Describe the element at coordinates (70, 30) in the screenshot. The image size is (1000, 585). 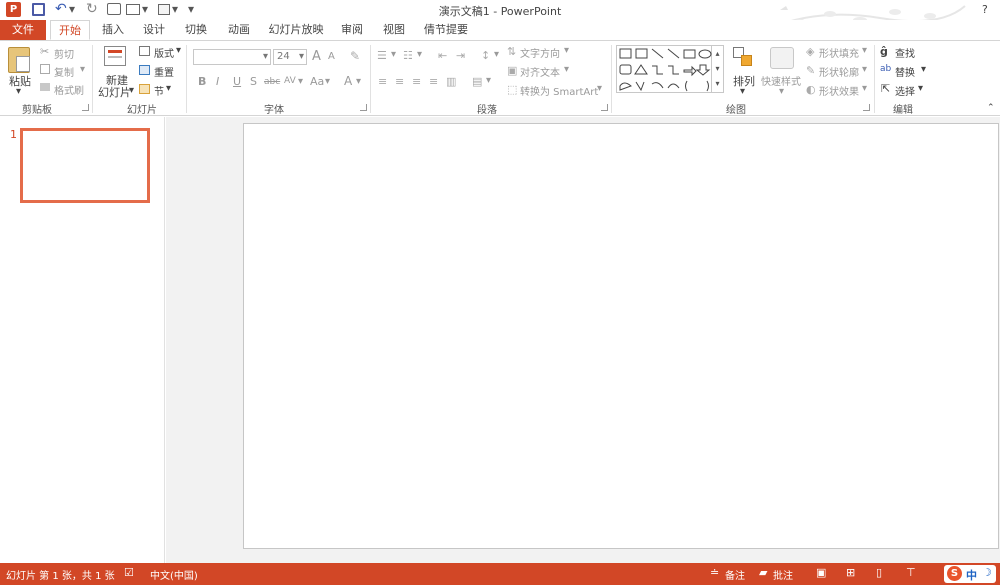
I see `tab-home: 开始` at that location.